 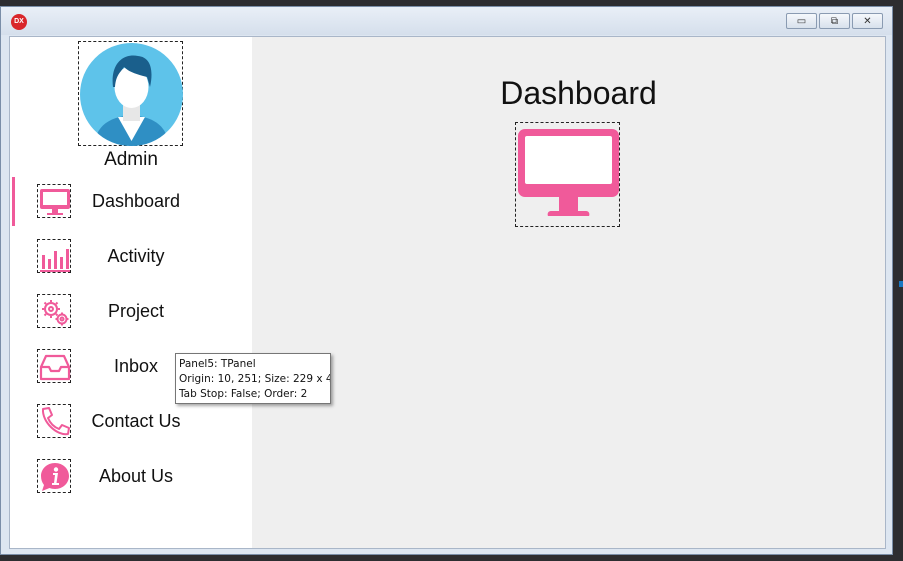 I want to click on close-button: ✕, so click(x=867, y=21).